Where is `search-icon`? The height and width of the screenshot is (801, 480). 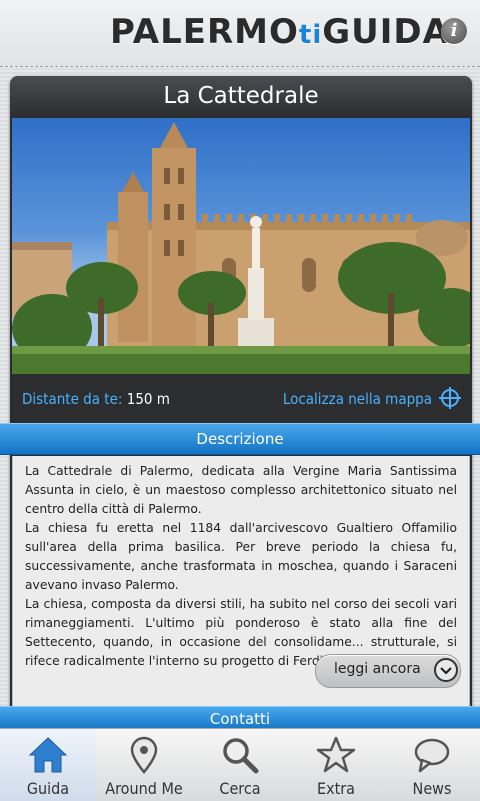 search-icon is located at coordinates (241, 756).